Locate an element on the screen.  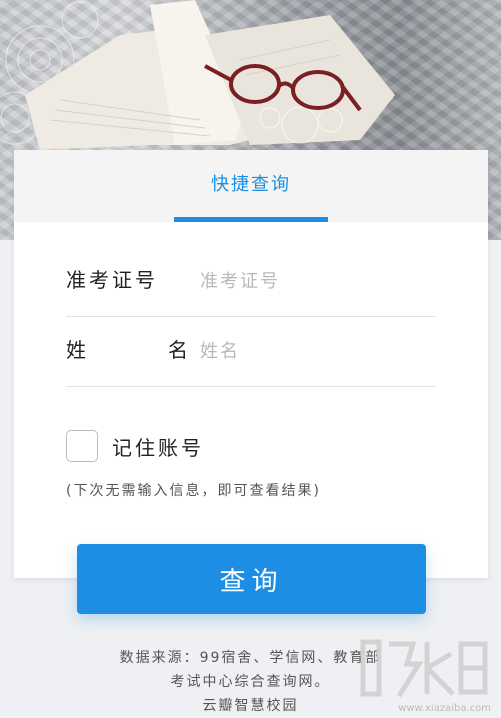
name-label-left: 姓 is located at coordinates (76, 350).